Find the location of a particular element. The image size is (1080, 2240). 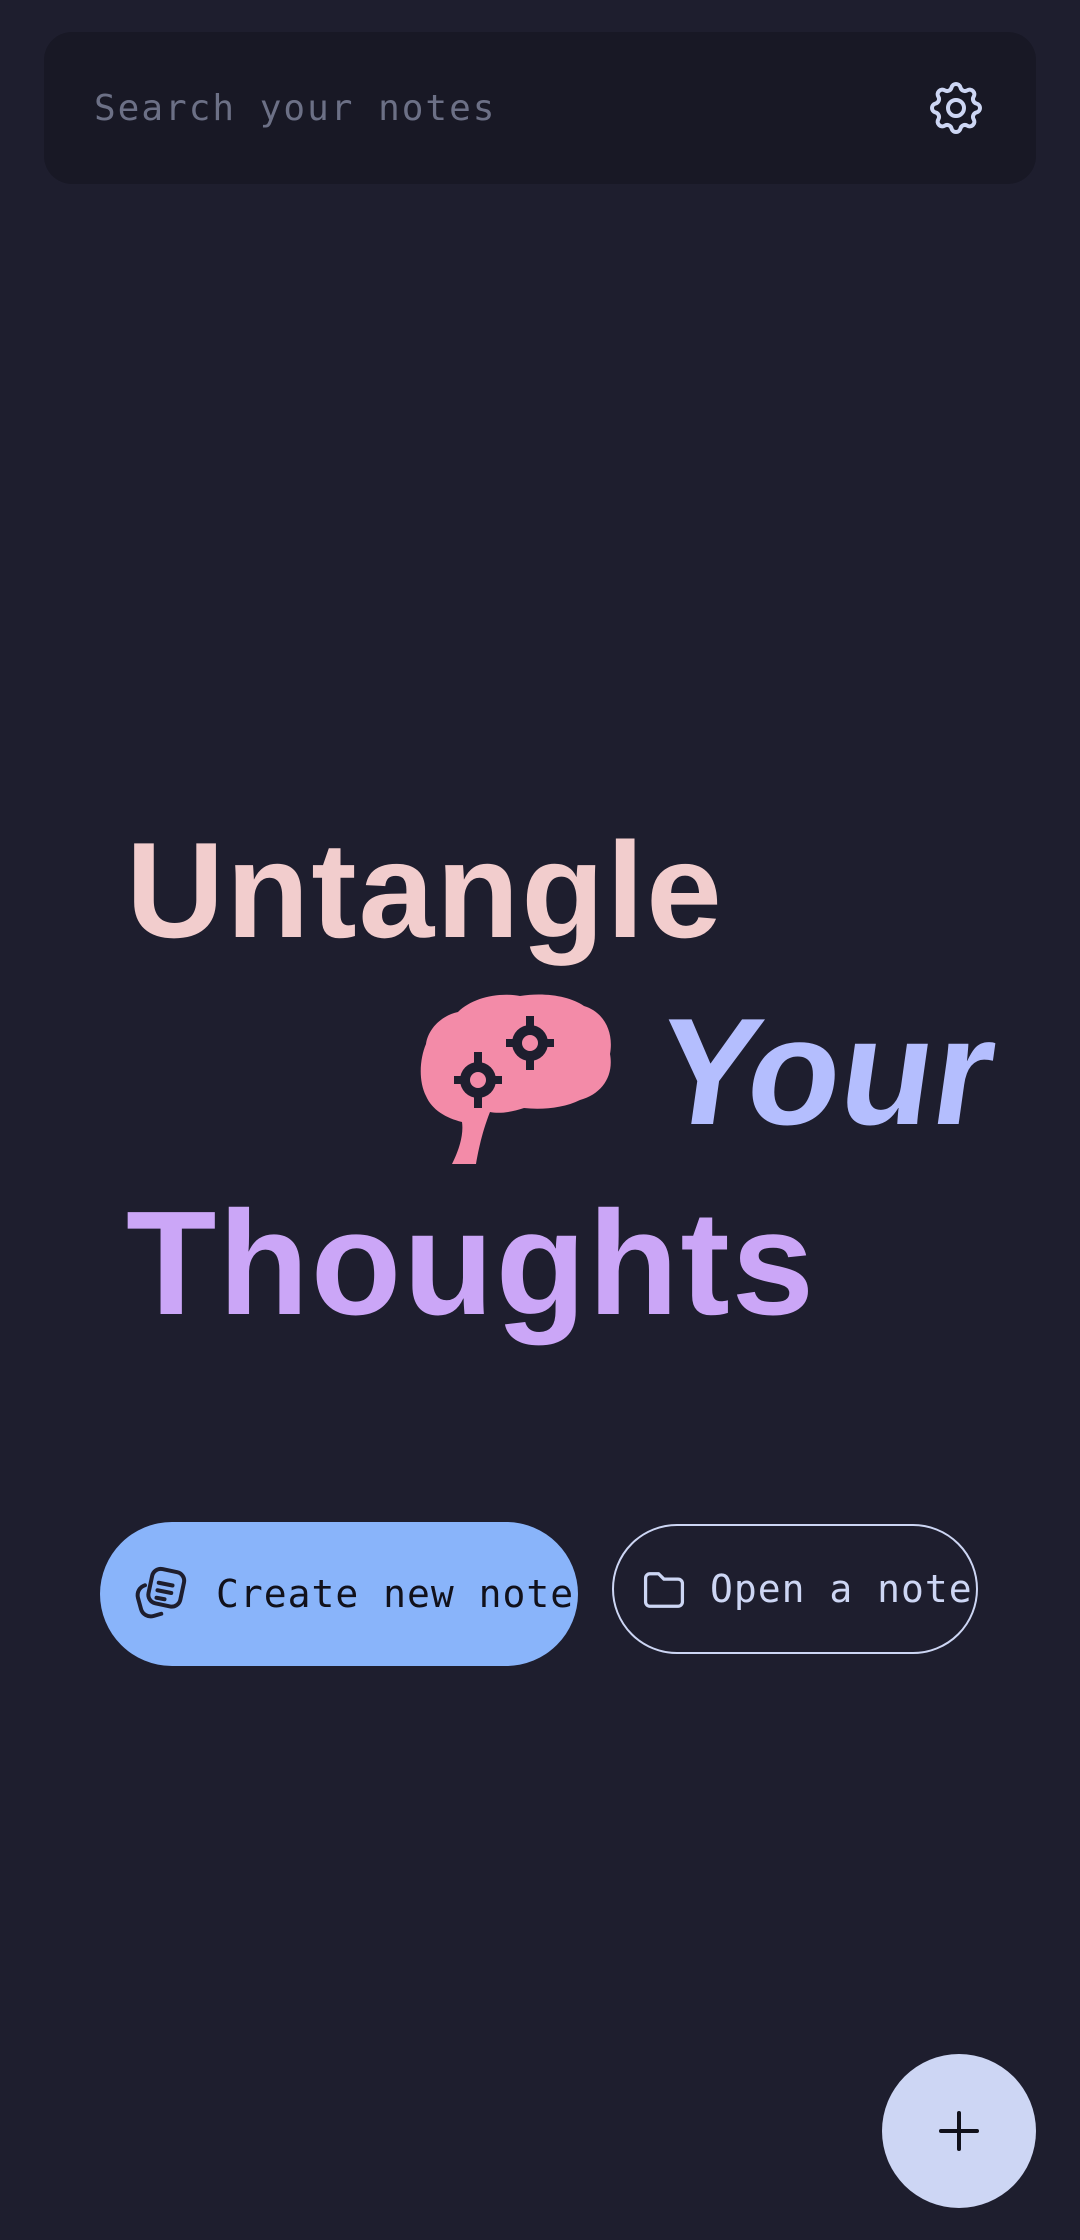

hero-line-untangle: Untangle is located at coordinates (425, 890).